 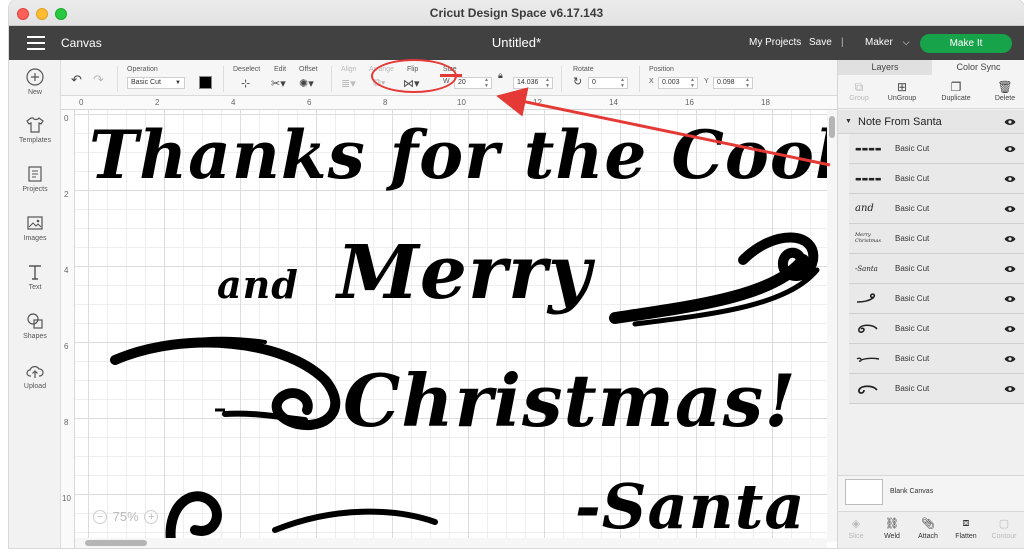 I want to click on ruler-mark: 12, so click(x=537, y=102).